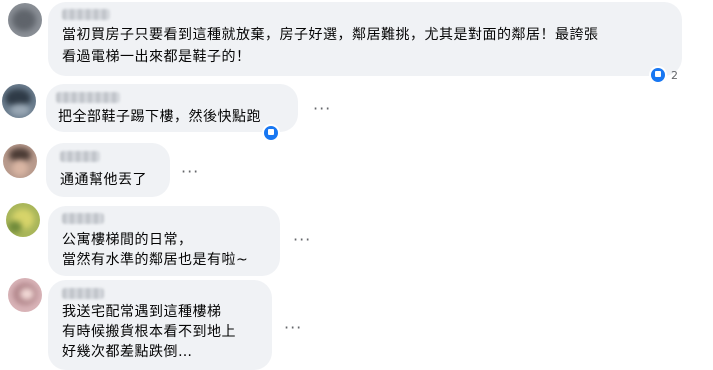  What do you see at coordinates (674, 75) in the screenshot?
I see `reaction-count: 2` at bounding box center [674, 75].